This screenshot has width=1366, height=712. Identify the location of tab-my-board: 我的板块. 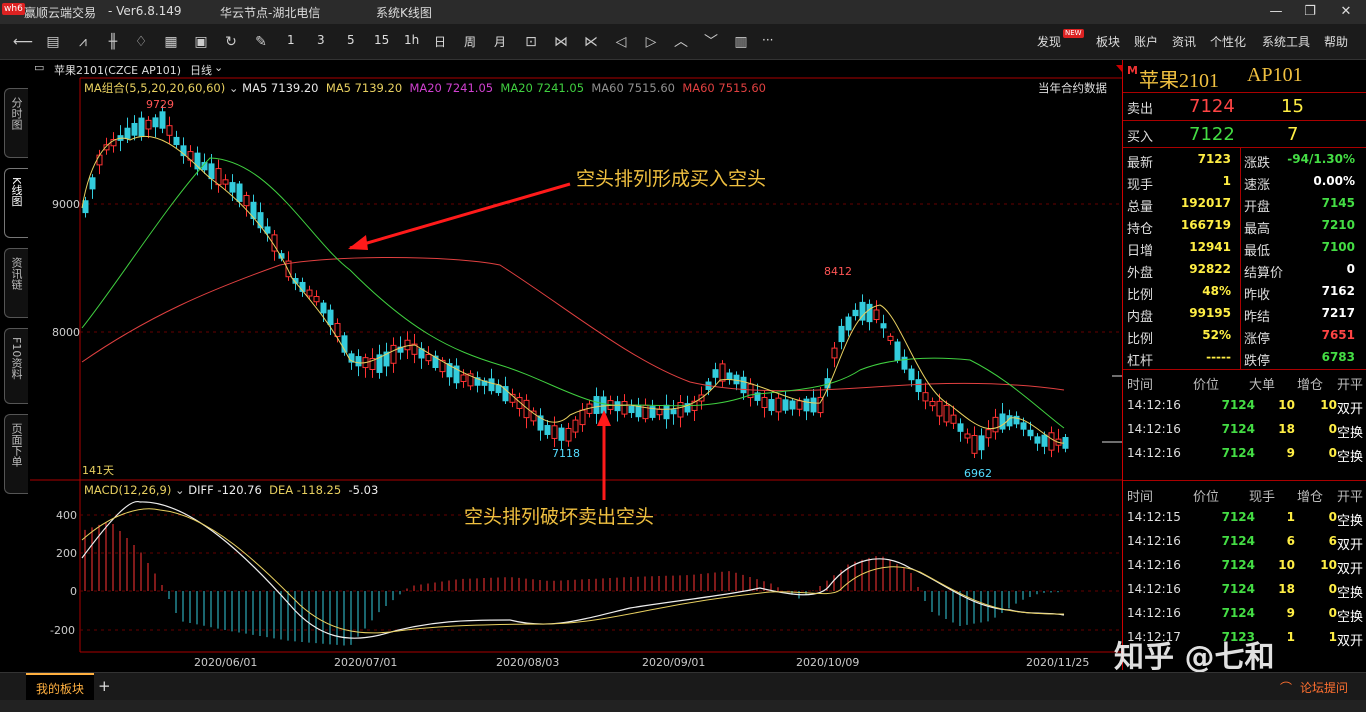
(60, 686).